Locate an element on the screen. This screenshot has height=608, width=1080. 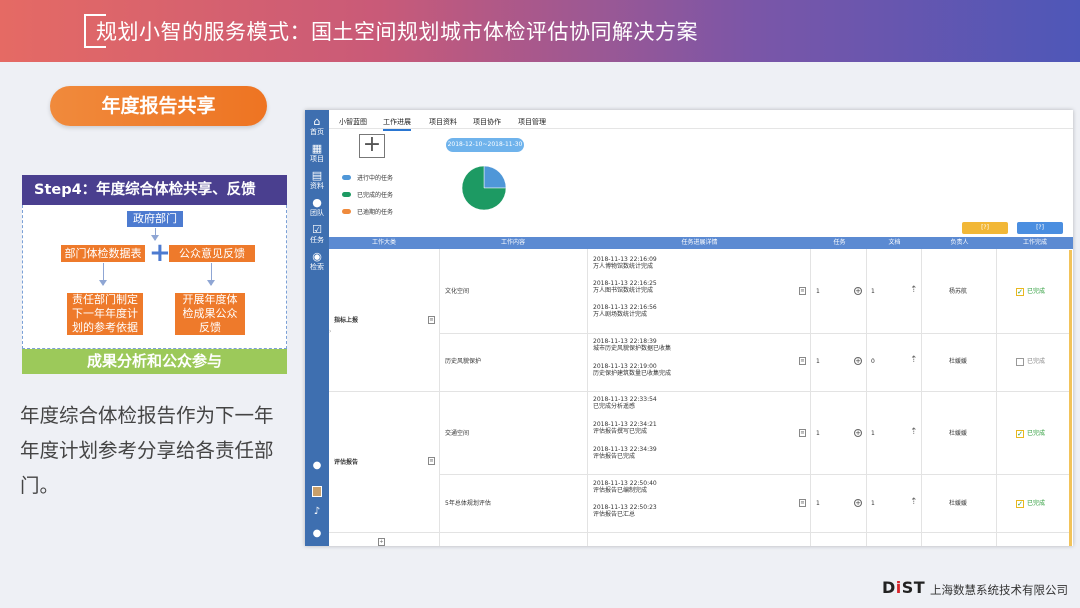
th-docs: 文档 is located at coordinates (894, 242).